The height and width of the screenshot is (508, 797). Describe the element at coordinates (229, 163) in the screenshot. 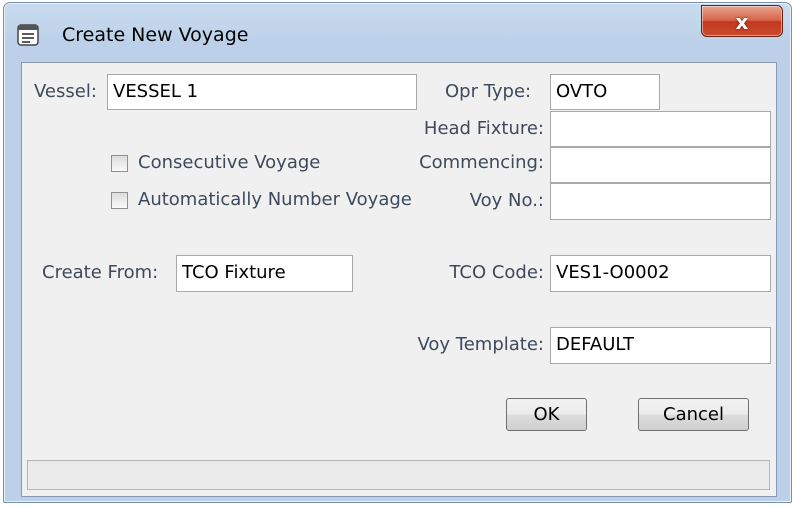

I see `consecutive-voyage-label: Consecutive Voyage` at that location.